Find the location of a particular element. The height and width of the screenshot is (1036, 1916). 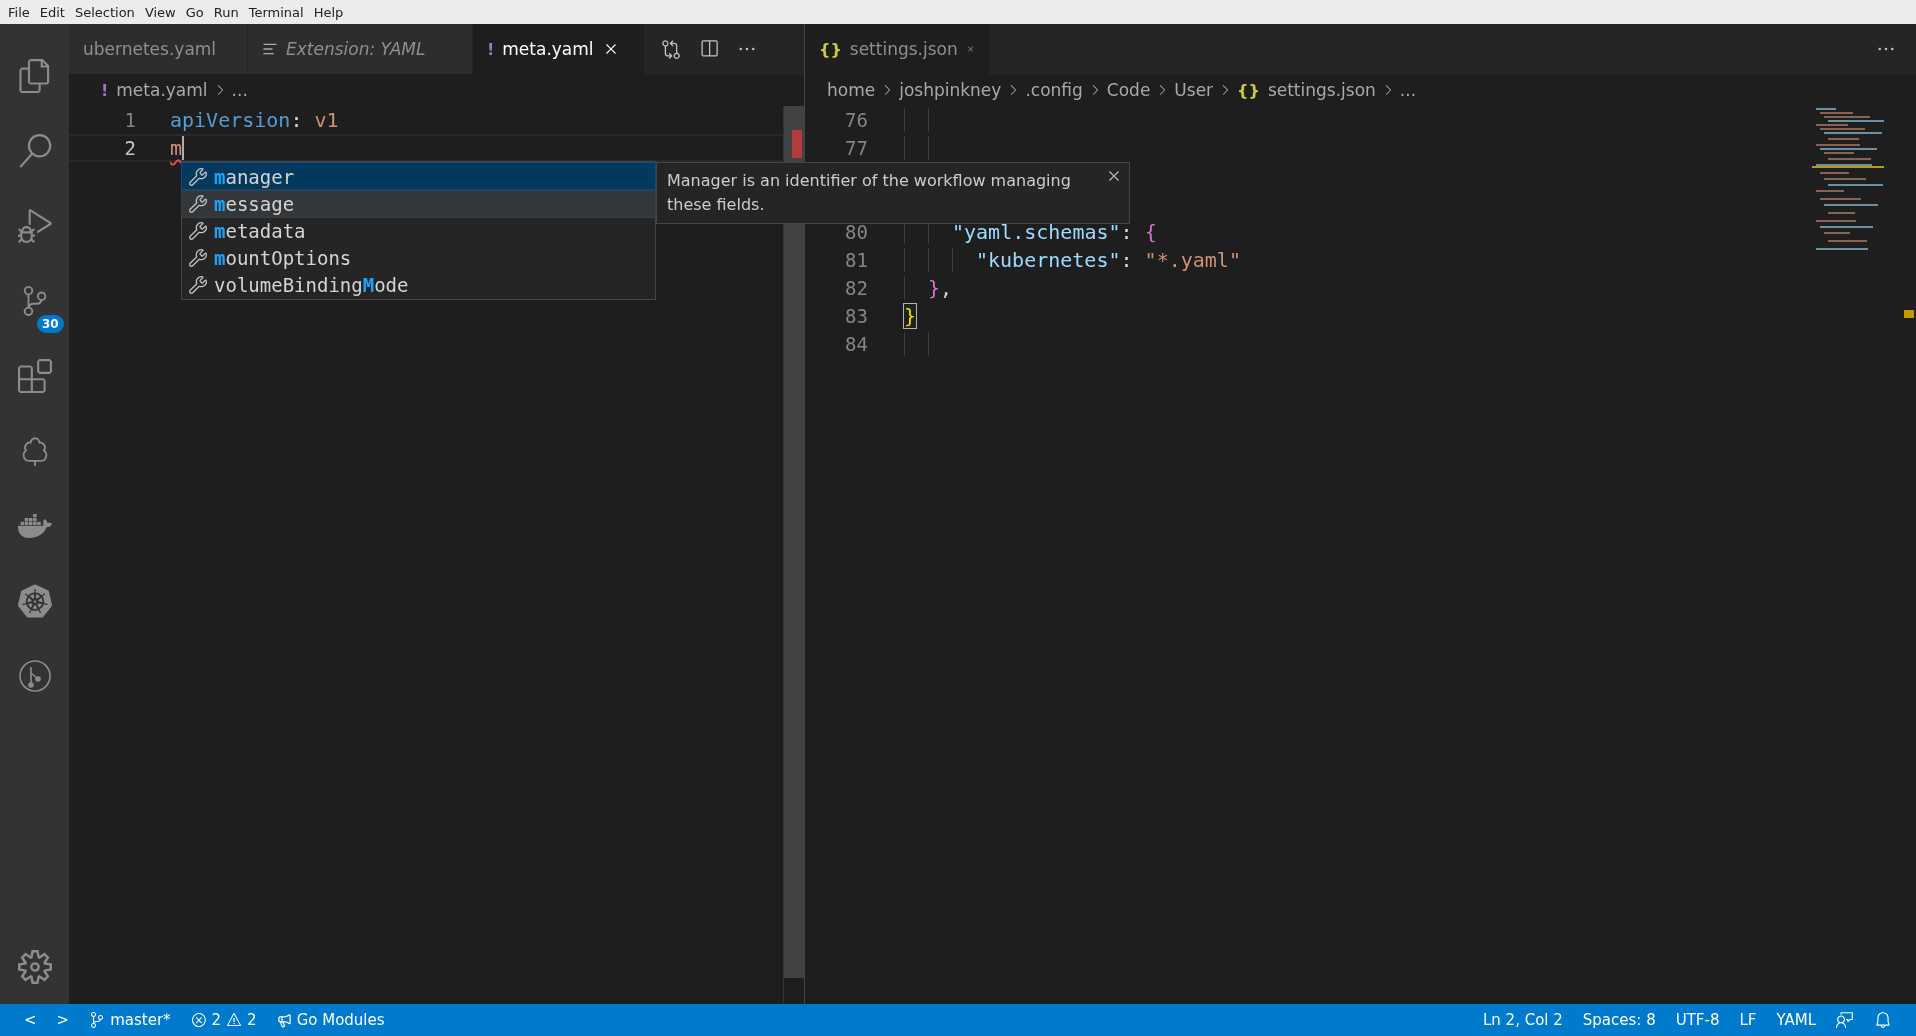

menu-item: Run is located at coordinates (226, 12).